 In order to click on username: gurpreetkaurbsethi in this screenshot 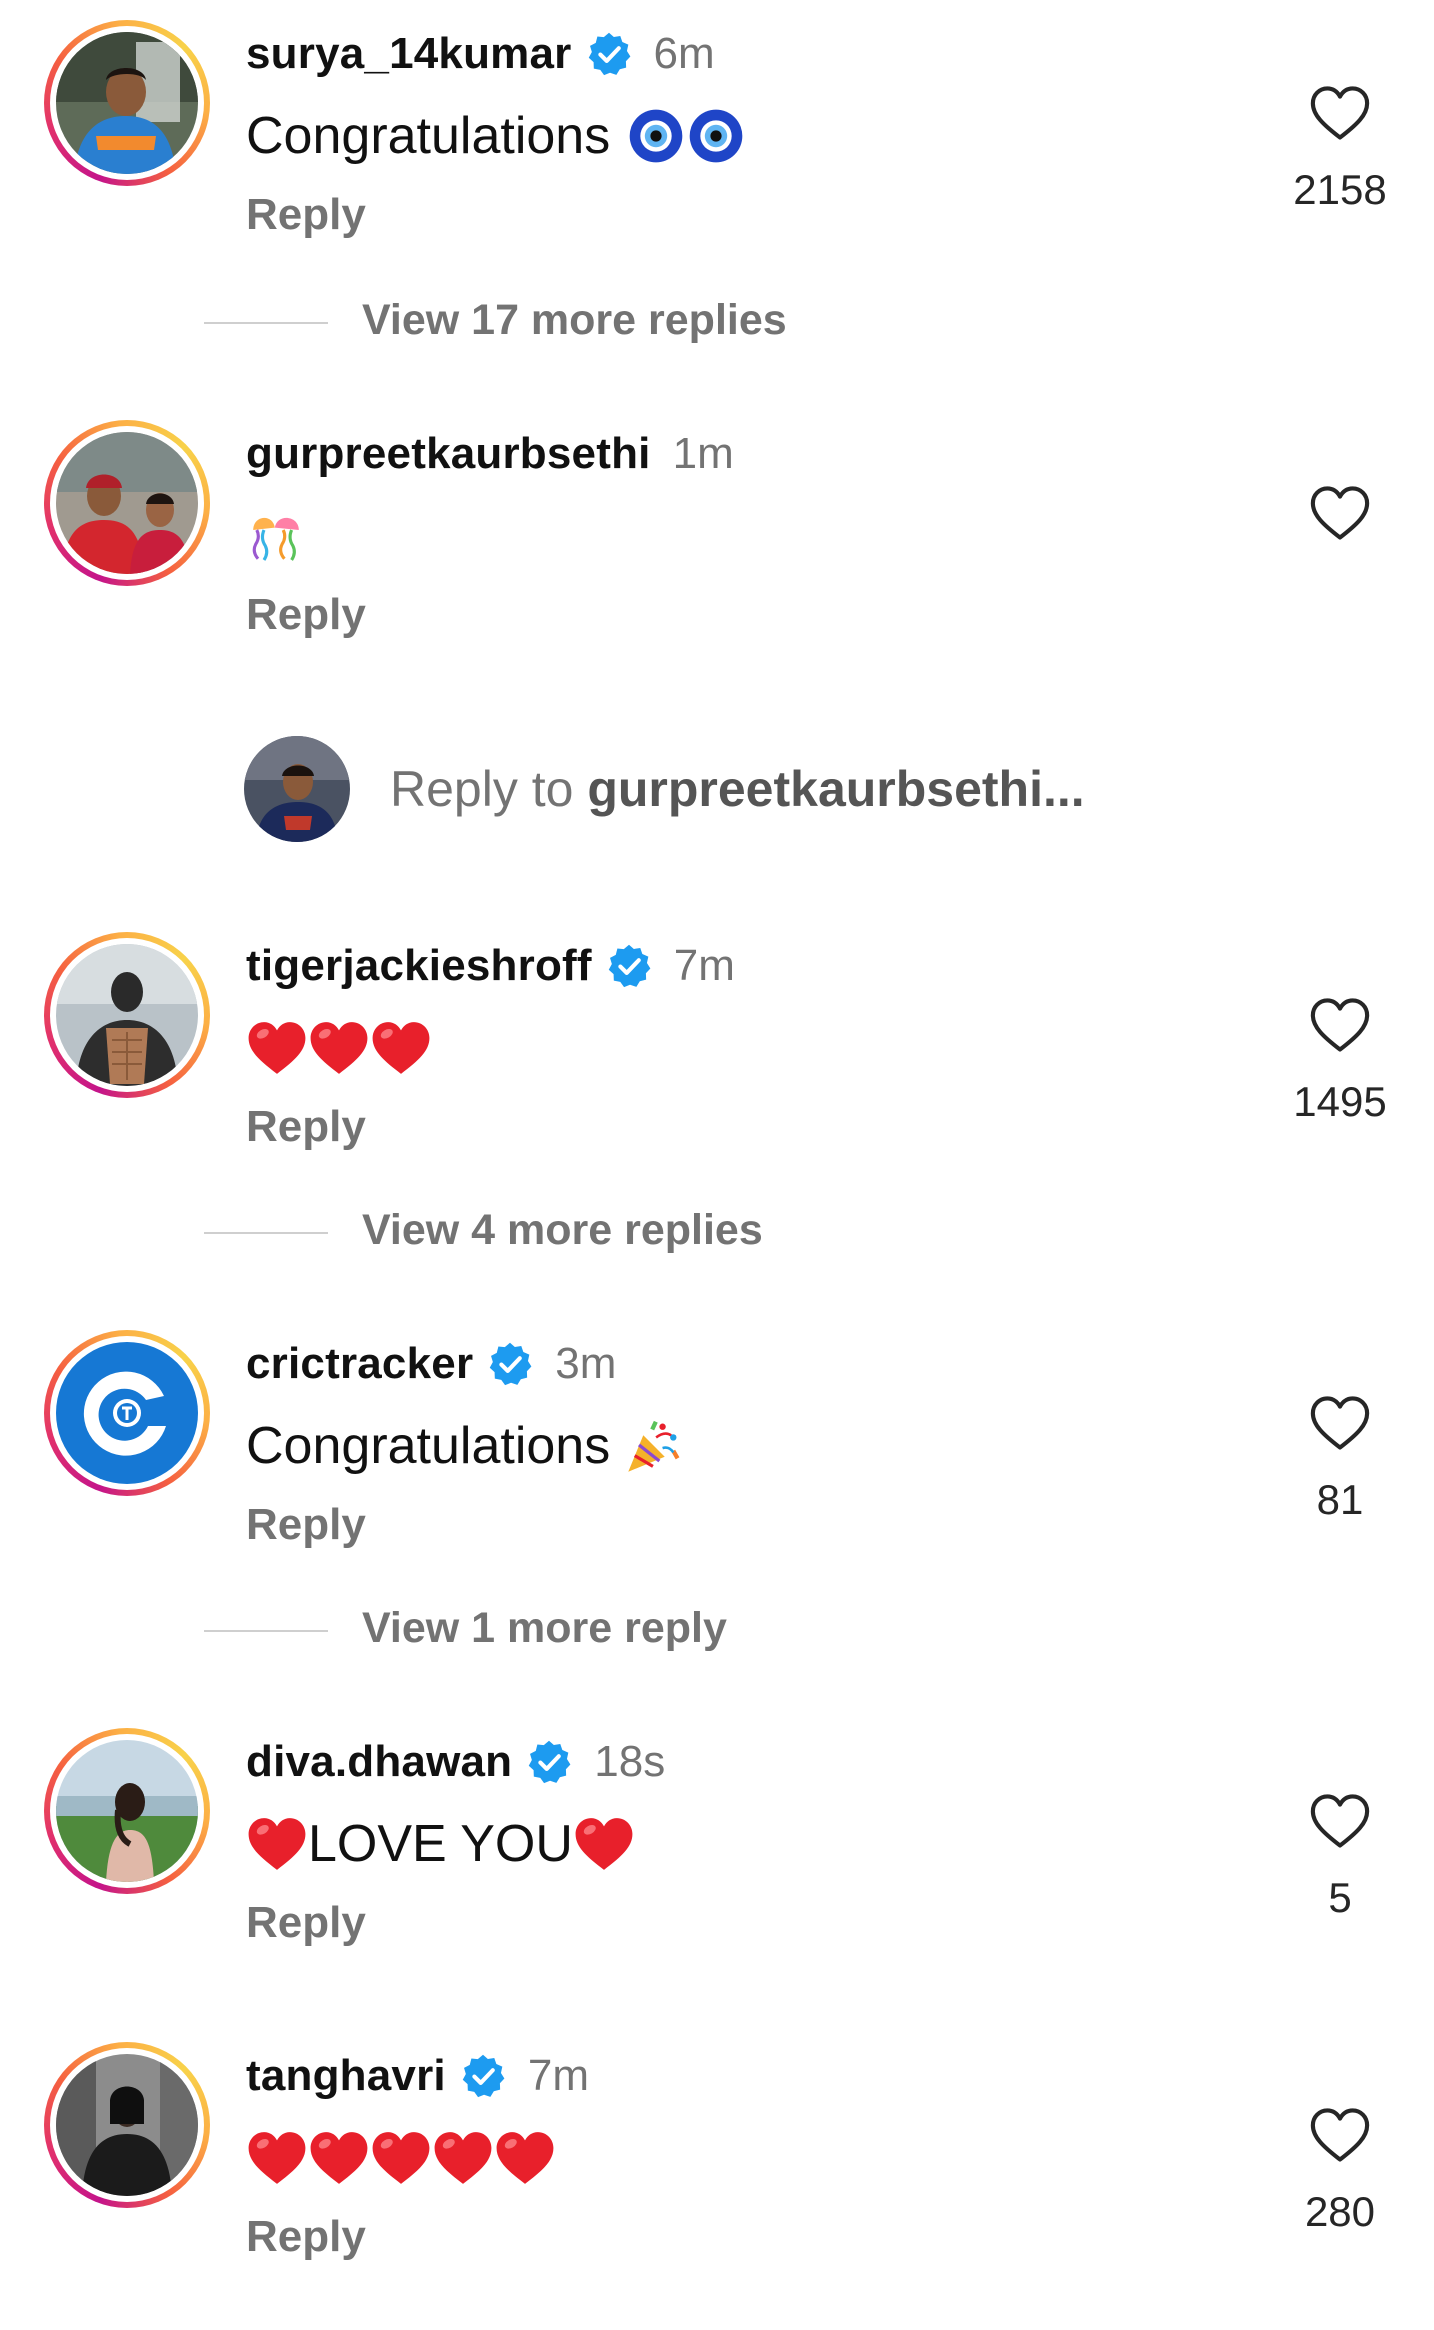, I will do `click(448, 454)`.